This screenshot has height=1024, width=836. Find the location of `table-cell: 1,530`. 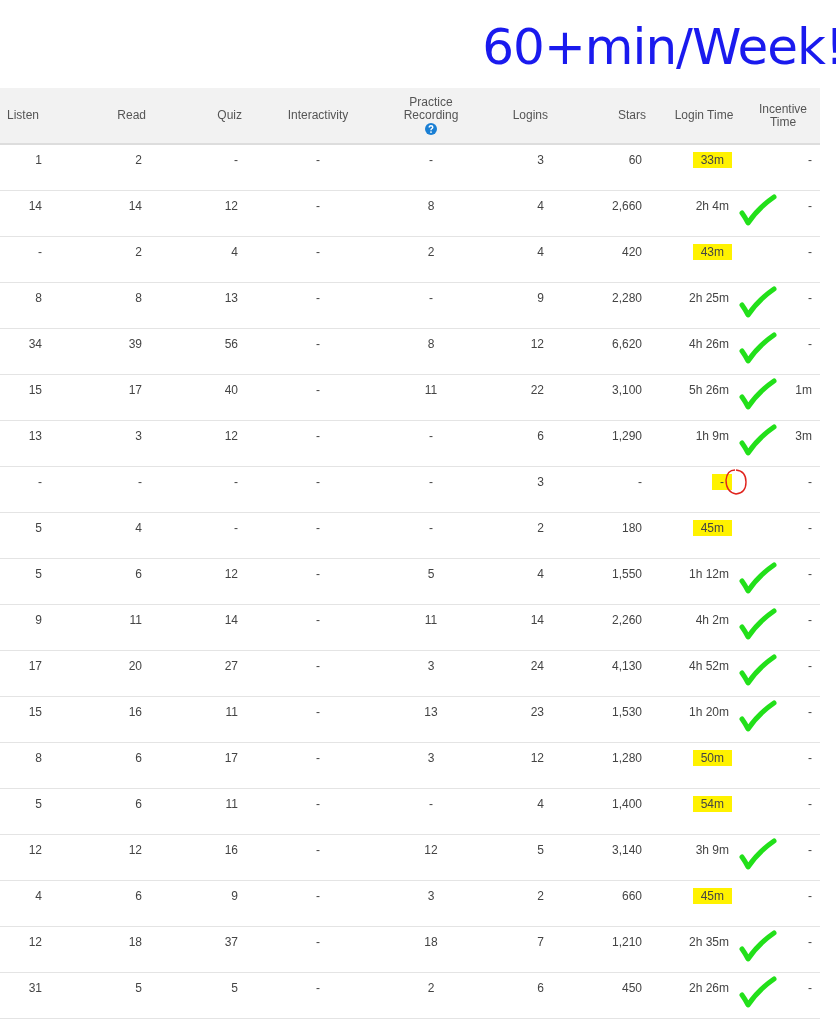

table-cell: 1,530 is located at coordinates (626, 712).